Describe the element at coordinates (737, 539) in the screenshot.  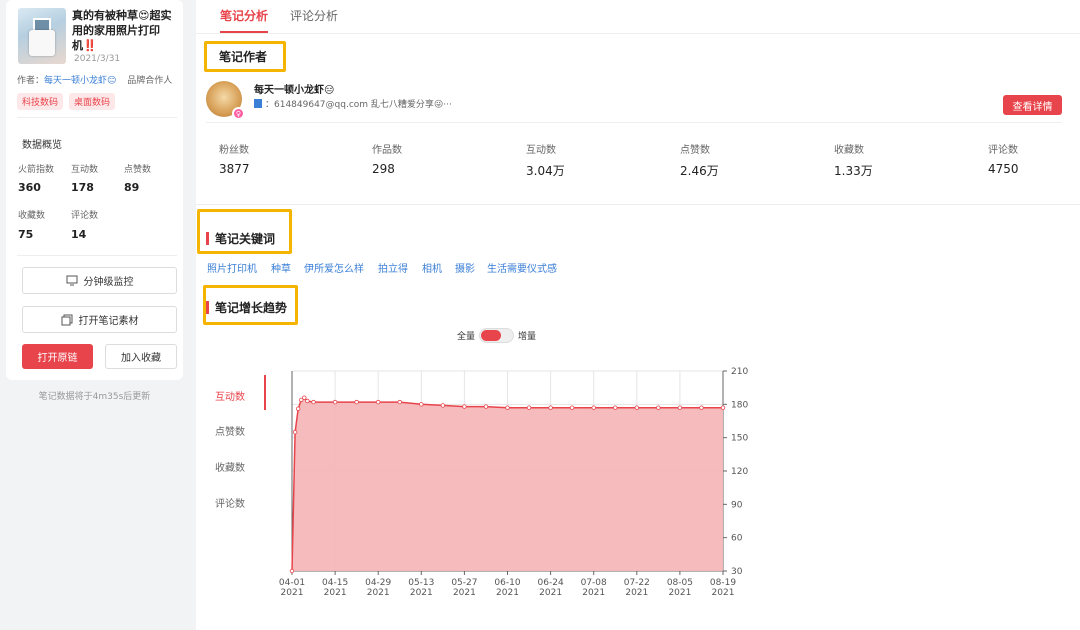
I see `y-tick-label: 60` at that location.